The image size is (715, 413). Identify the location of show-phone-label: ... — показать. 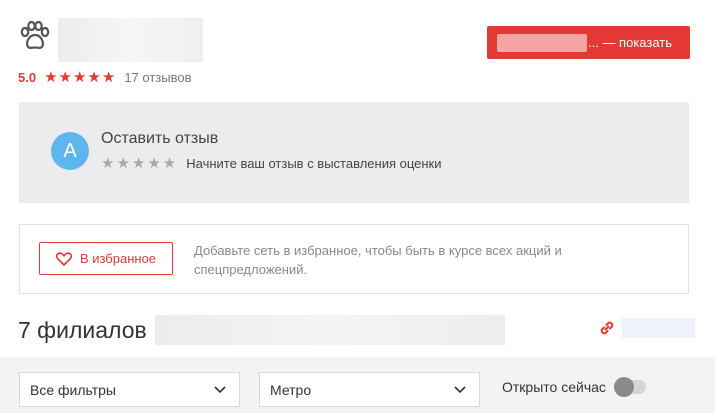
(630, 42).